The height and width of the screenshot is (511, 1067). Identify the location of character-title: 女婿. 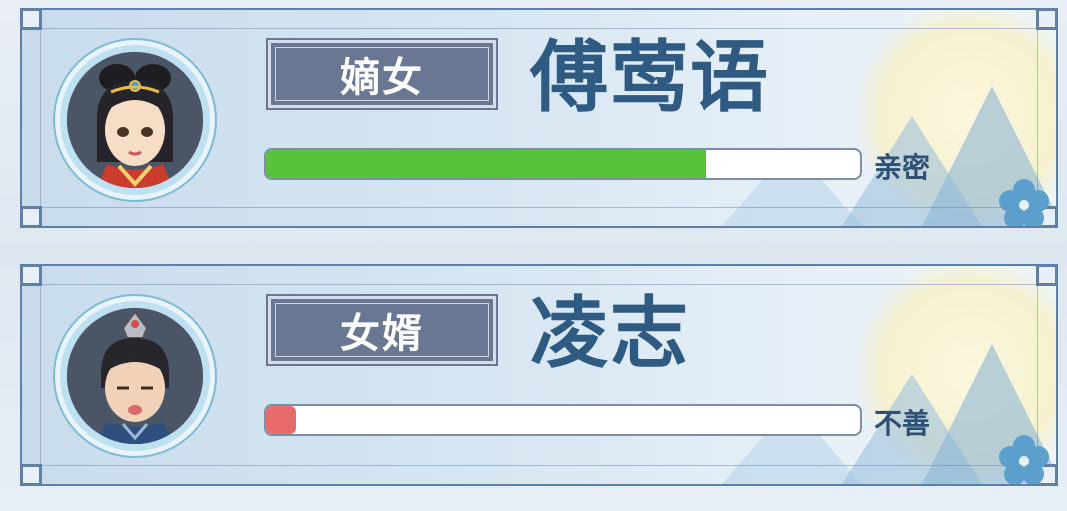
(382, 334).